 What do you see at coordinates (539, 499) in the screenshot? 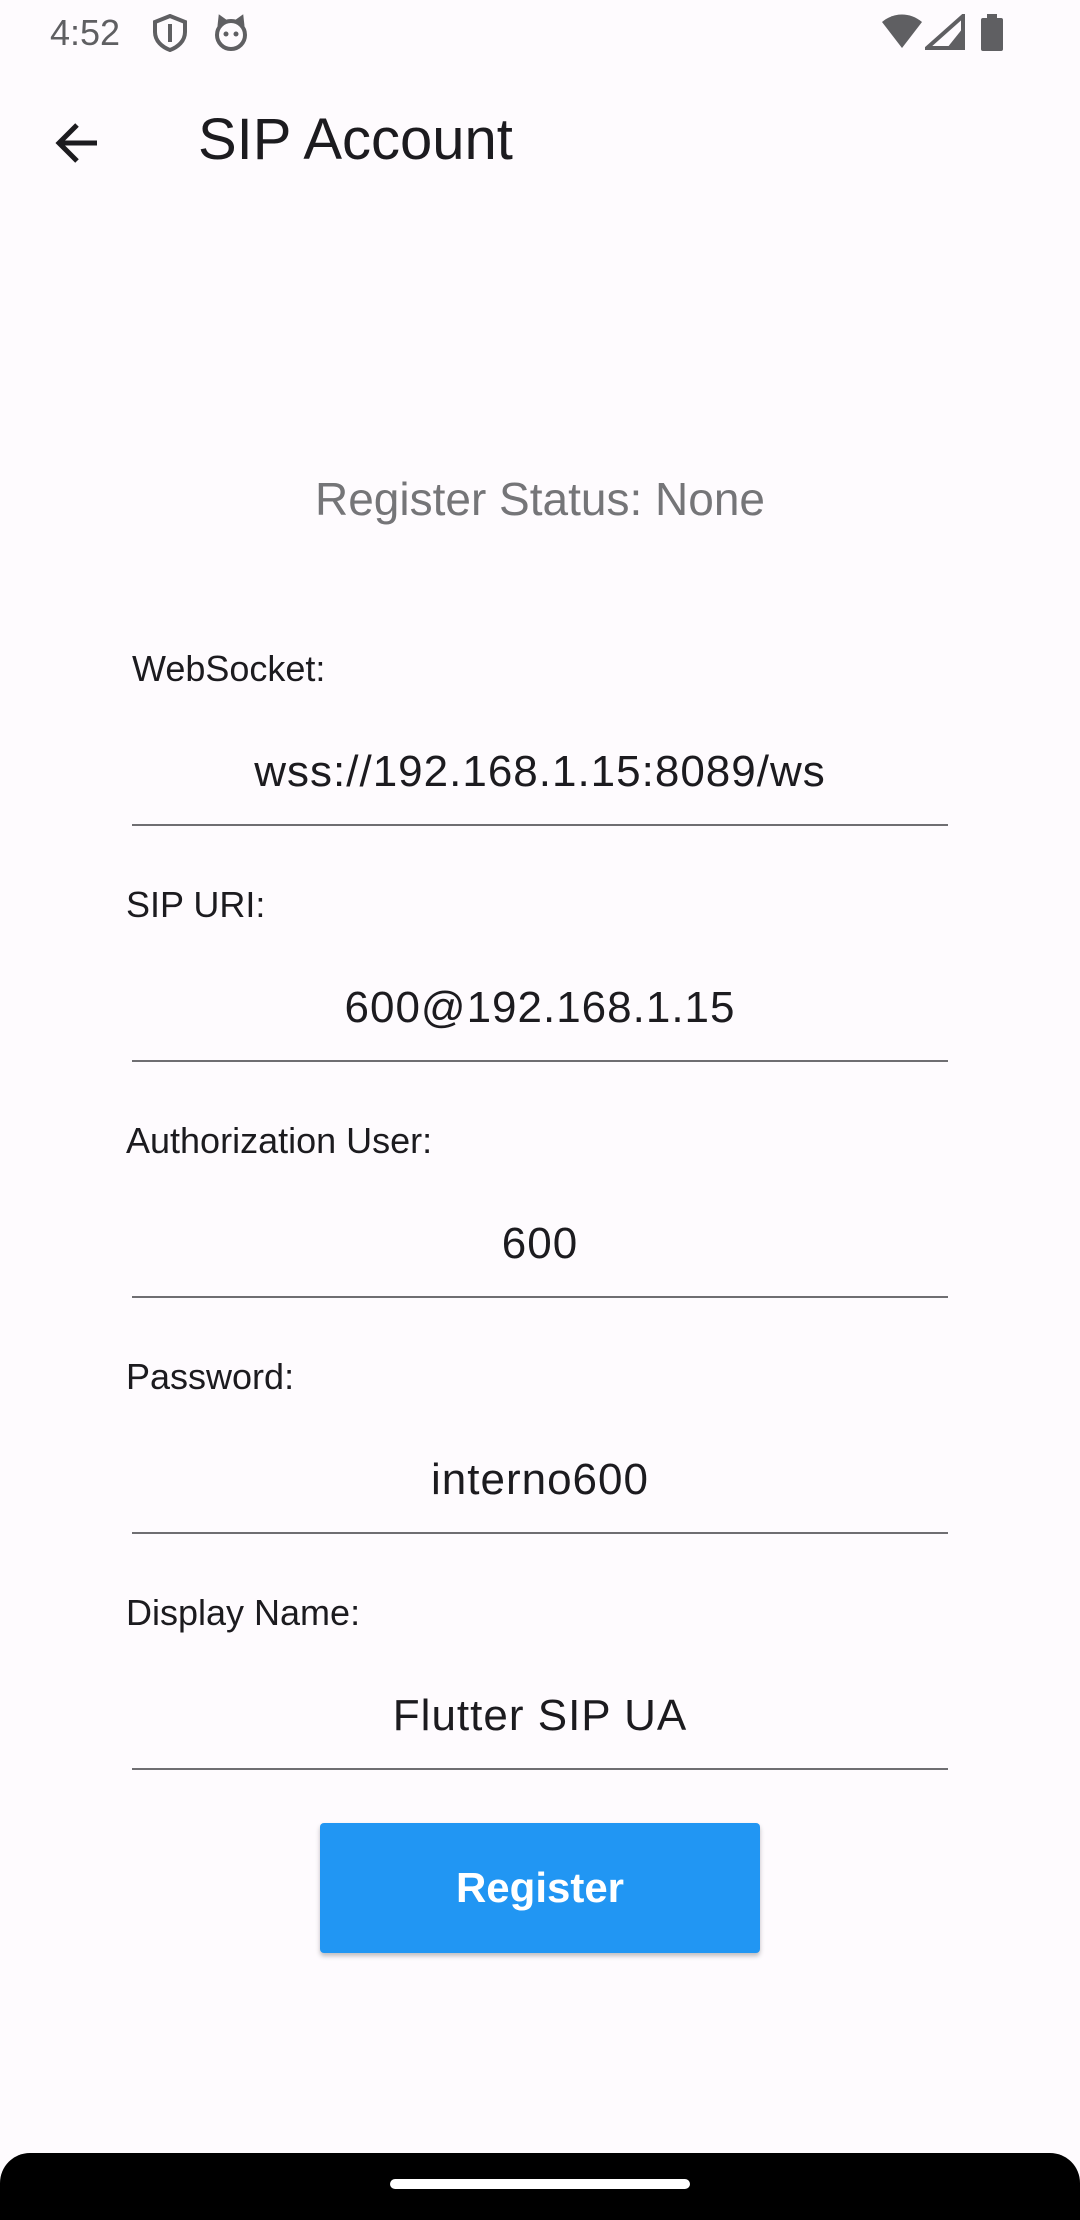
I see `register-status-text: Register Status: None` at bounding box center [539, 499].